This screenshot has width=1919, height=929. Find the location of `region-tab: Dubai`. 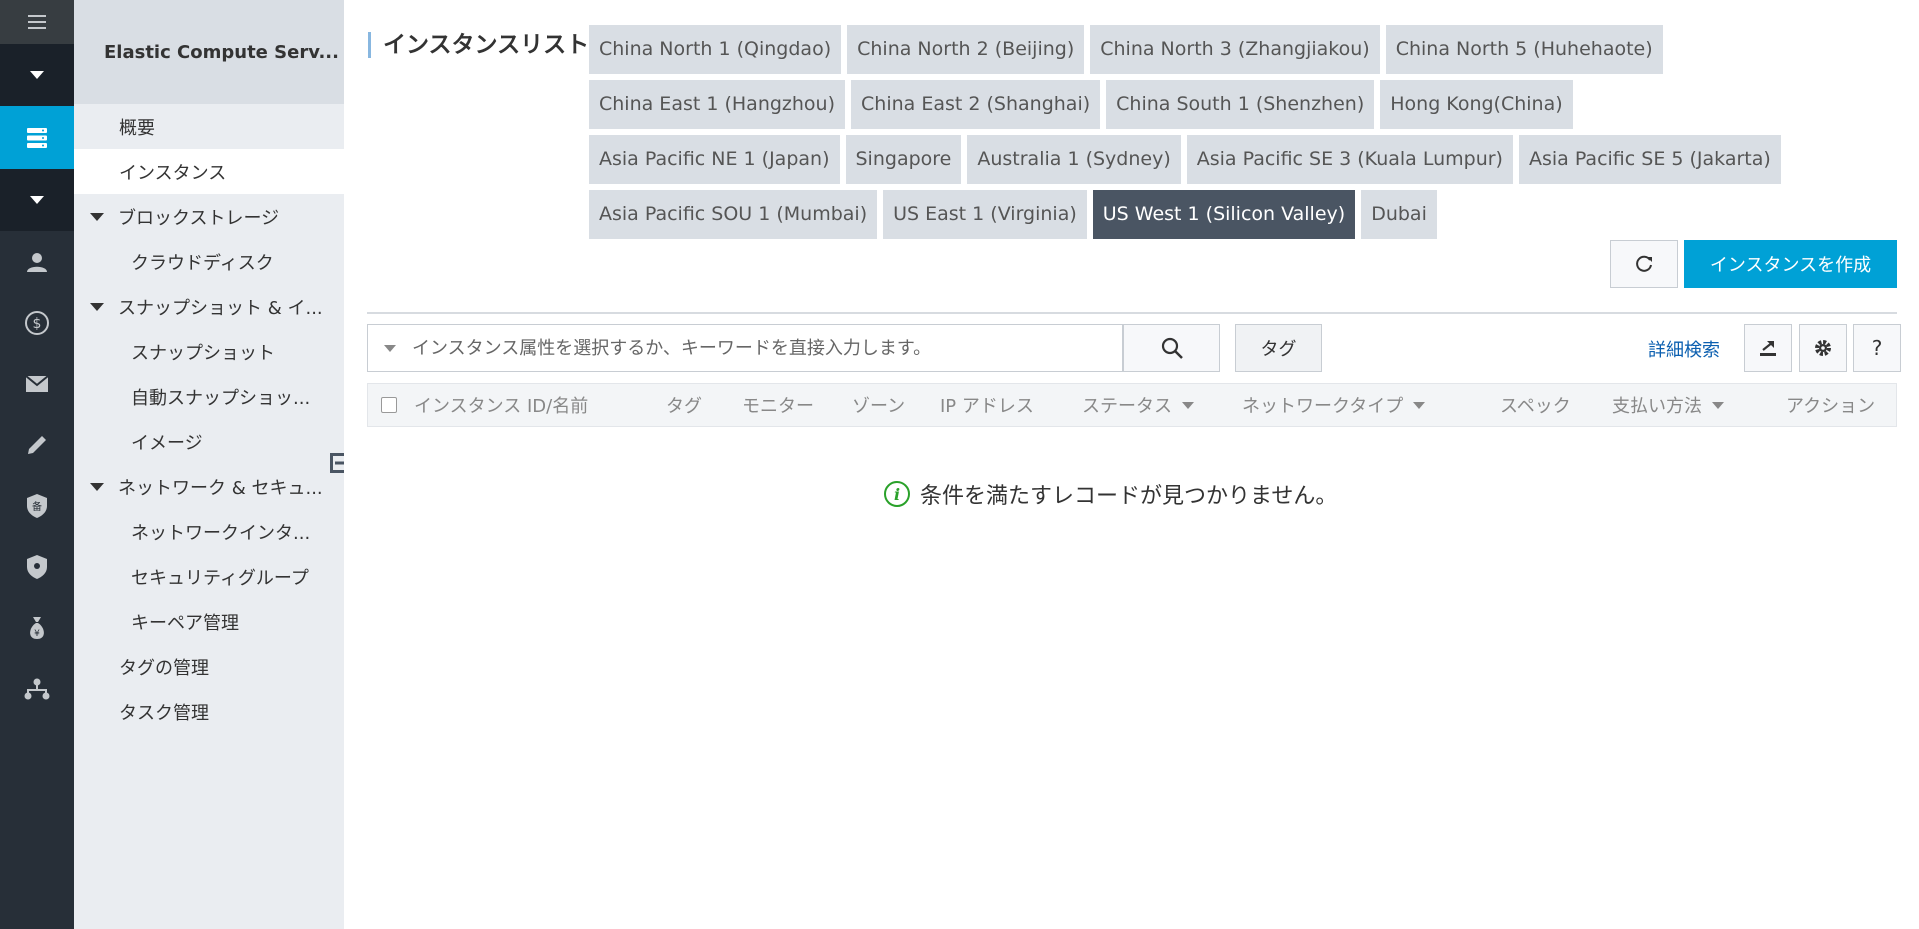

region-tab: Dubai is located at coordinates (1399, 214).